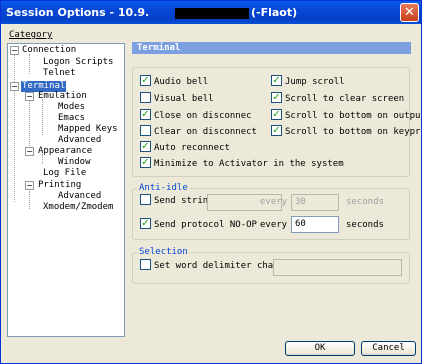  Describe the element at coordinates (196, 116) in the screenshot. I see `close-on-disconnect-checkbox: ✓ Close on disconnec` at that location.